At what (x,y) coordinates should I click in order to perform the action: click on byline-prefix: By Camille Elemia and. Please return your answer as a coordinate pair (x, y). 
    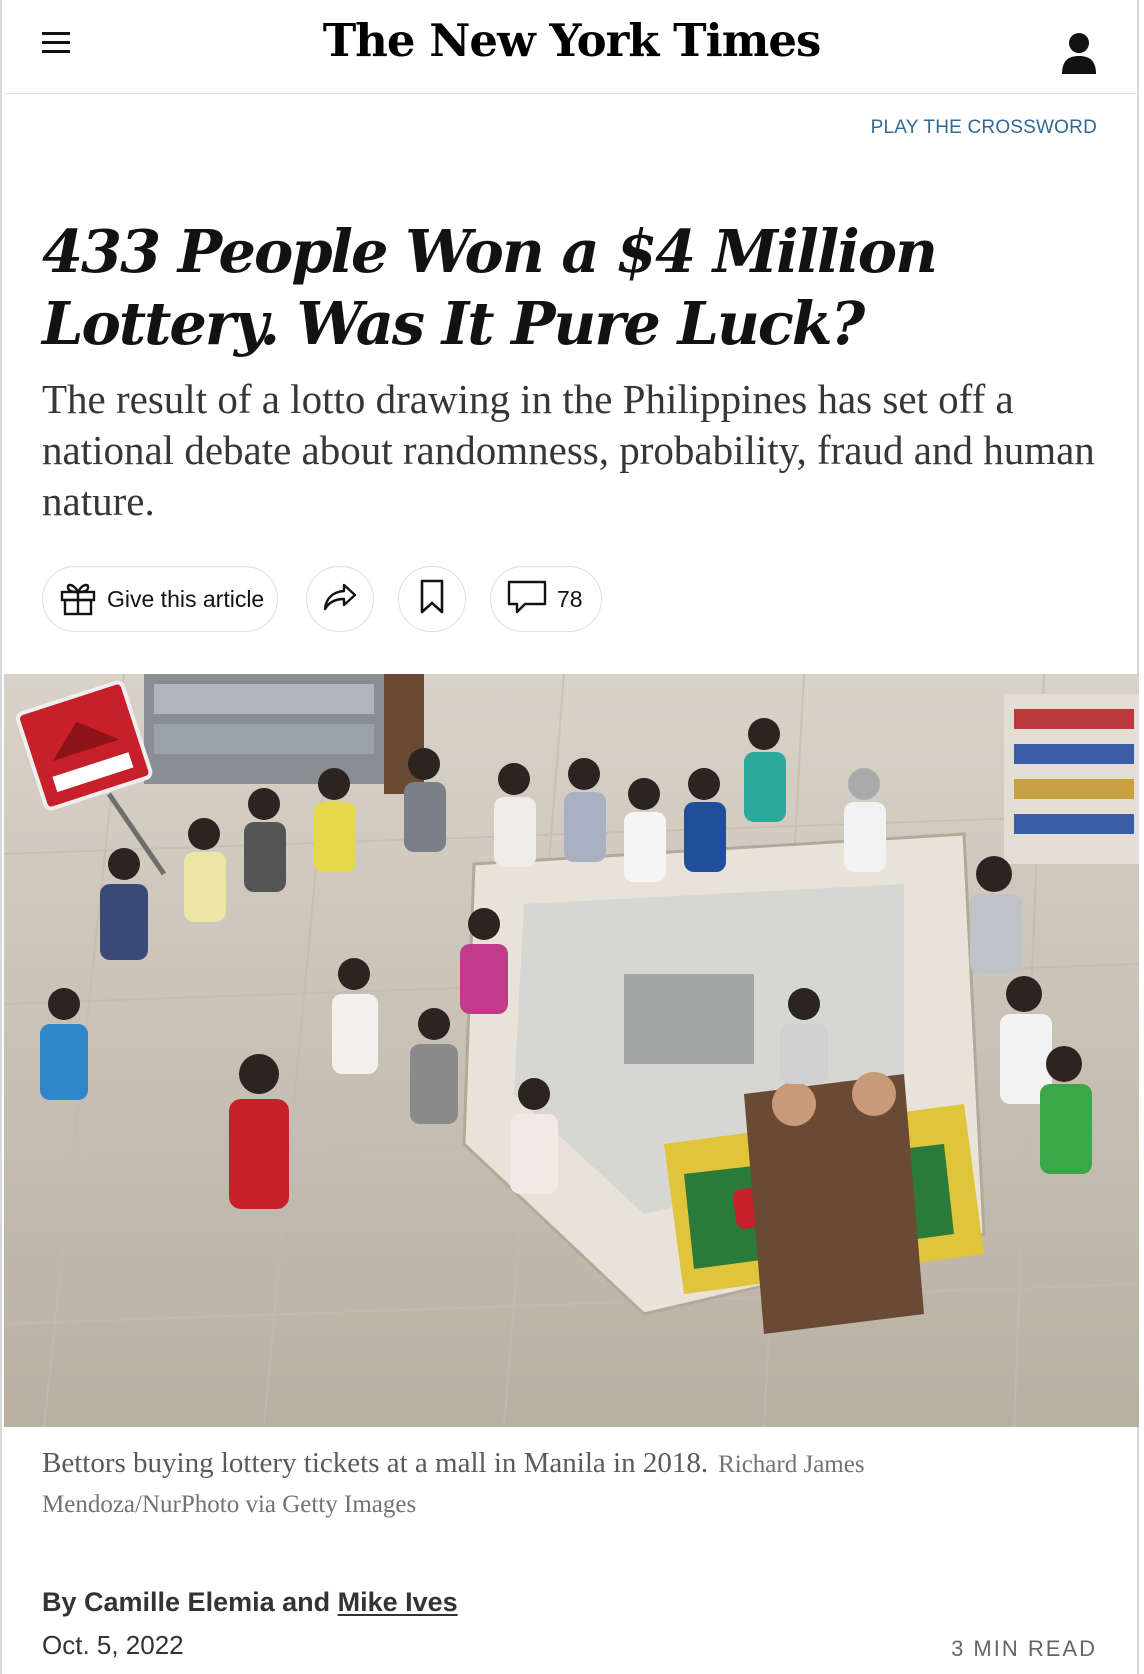
    Looking at the image, I should click on (190, 1602).